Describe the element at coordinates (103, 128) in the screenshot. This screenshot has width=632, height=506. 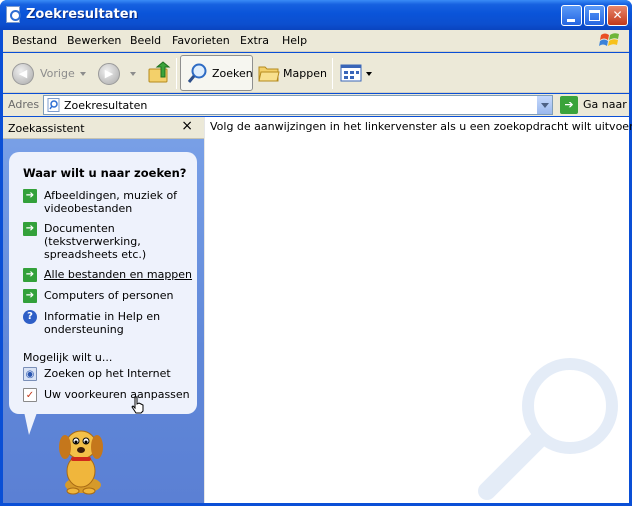
I see `search-pane-header: Zoekassistent ×` at that location.